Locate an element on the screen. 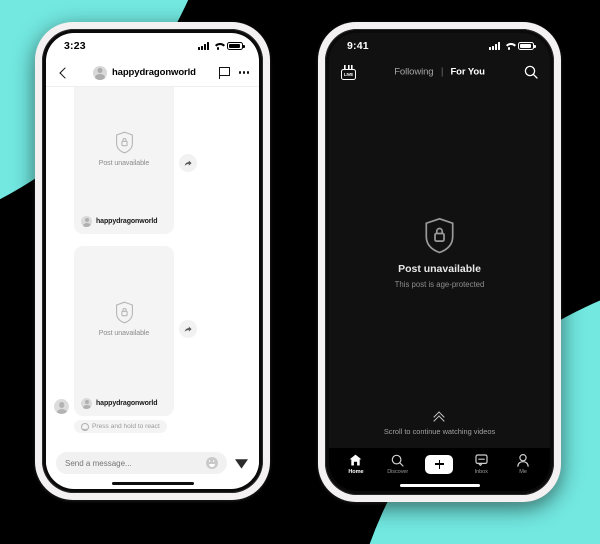 The image size is (600, 544). status-indicators-right is located at coordinates (512, 46).